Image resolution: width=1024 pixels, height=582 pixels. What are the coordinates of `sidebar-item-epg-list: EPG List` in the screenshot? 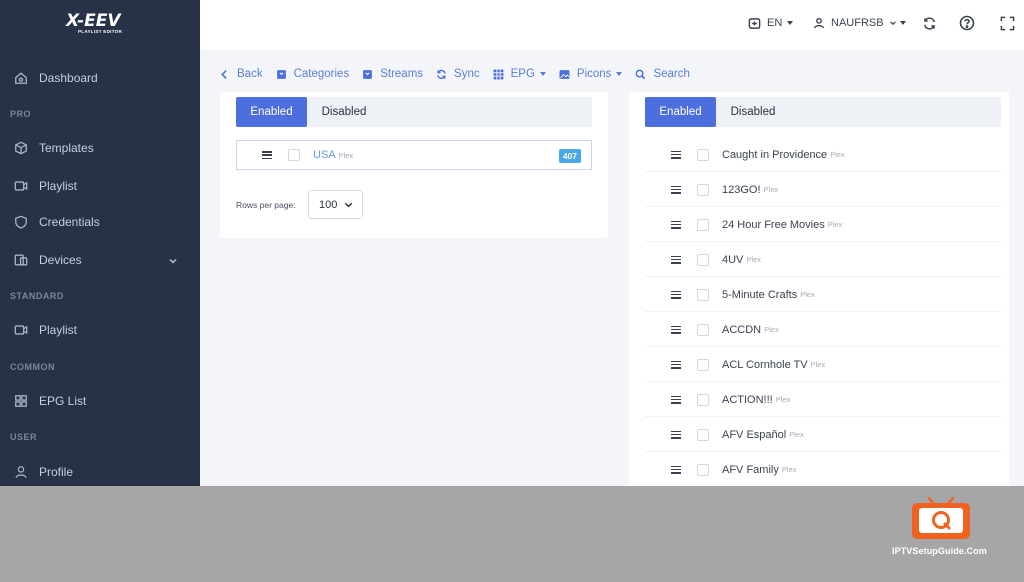 It's located at (100, 401).